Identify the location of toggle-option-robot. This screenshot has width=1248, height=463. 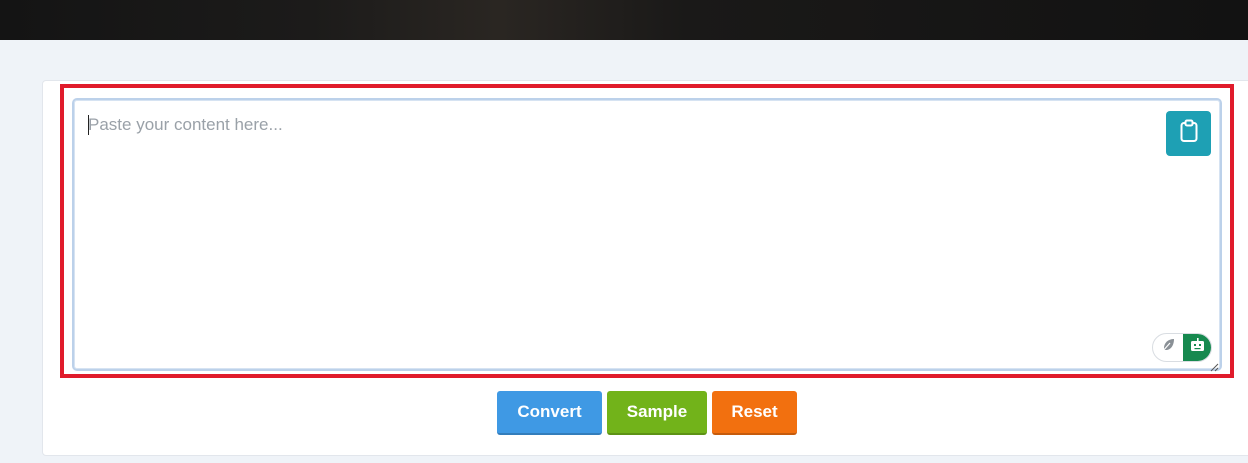
(1197, 347).